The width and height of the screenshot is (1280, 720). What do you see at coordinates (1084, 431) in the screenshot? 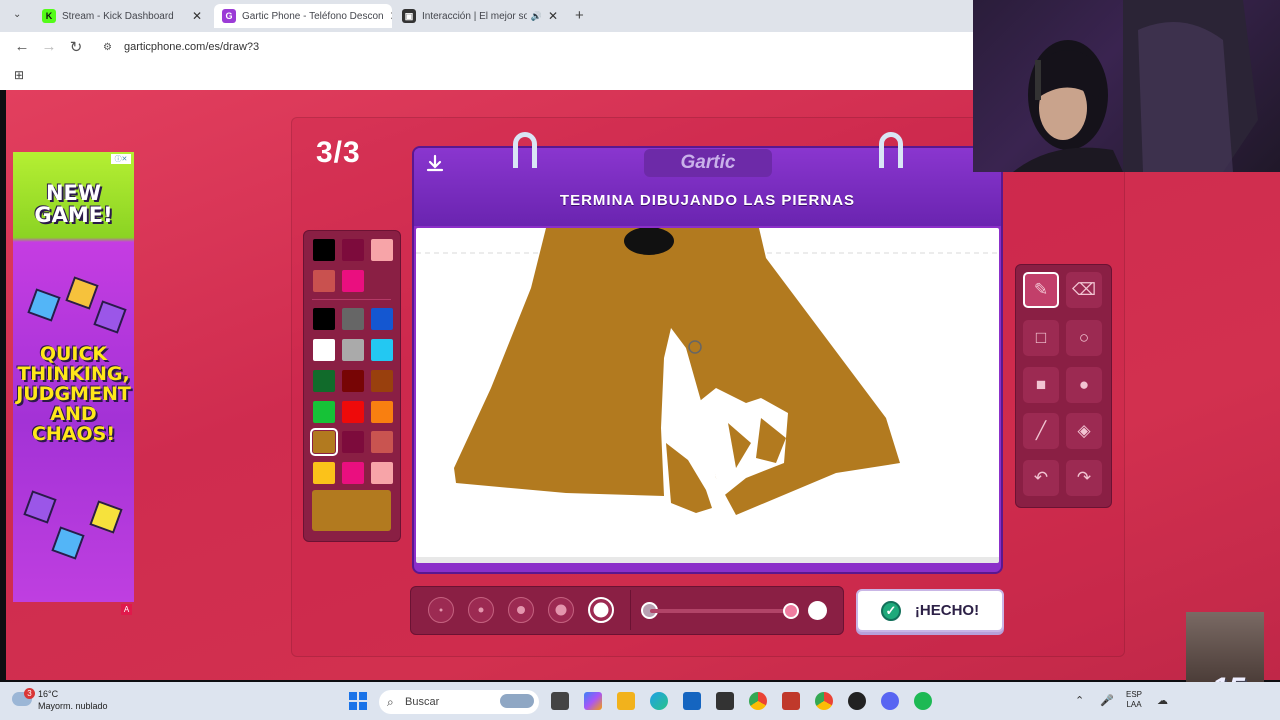
I see `bucket-icon: ◈` at bounding box center [1084, 431].